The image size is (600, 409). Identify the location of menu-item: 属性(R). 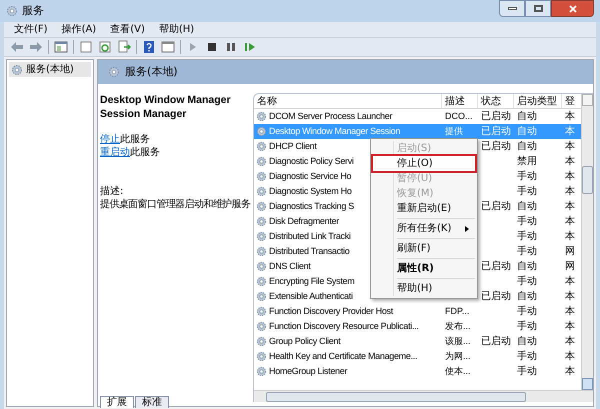
(424, 268).